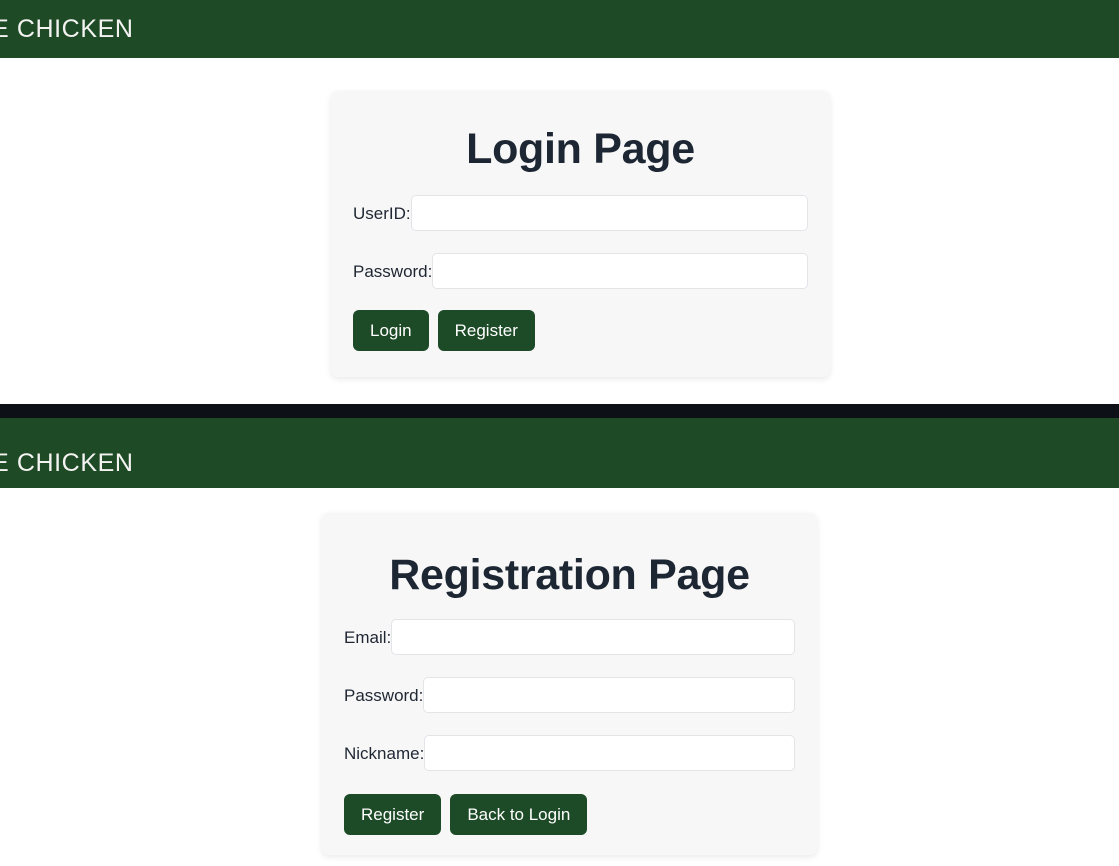 This screenshot has width=1119, height=866. What do you see at coordinates (580, 242) in the screenshot?
I see `login-form: UserID: Password:` at bounding box center [580, 242].